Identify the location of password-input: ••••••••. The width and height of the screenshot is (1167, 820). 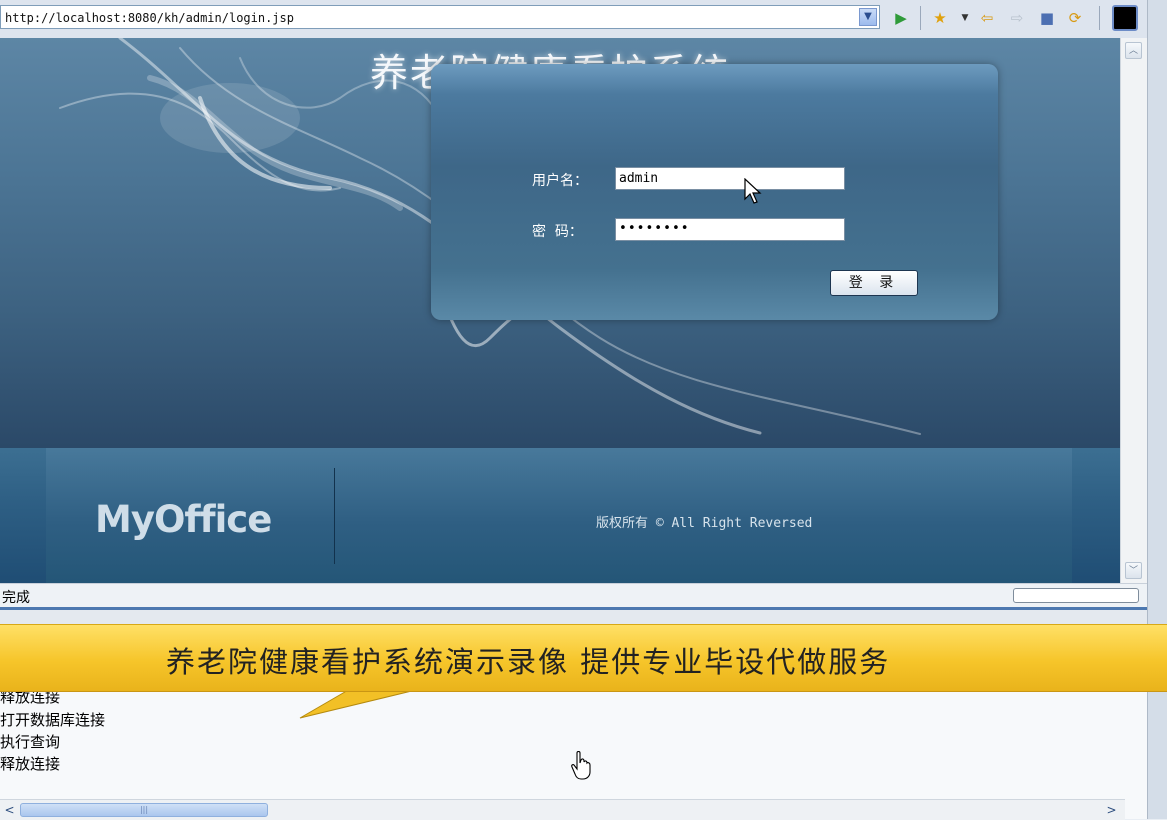
(730, 229).